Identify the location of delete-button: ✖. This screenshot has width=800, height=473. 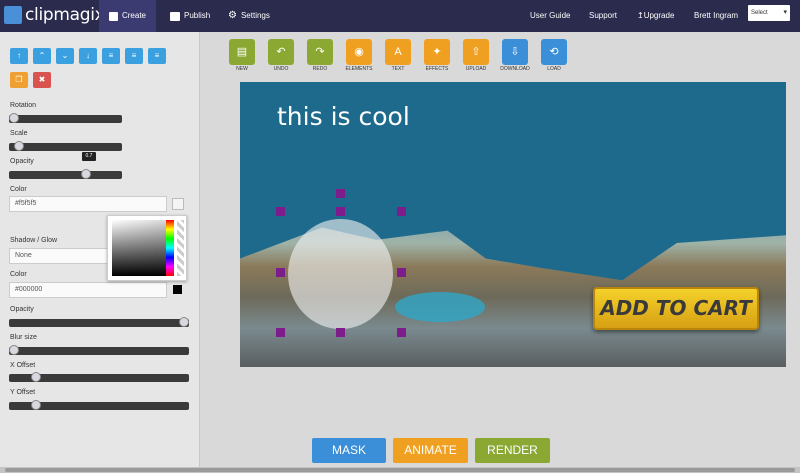
(42, 80).